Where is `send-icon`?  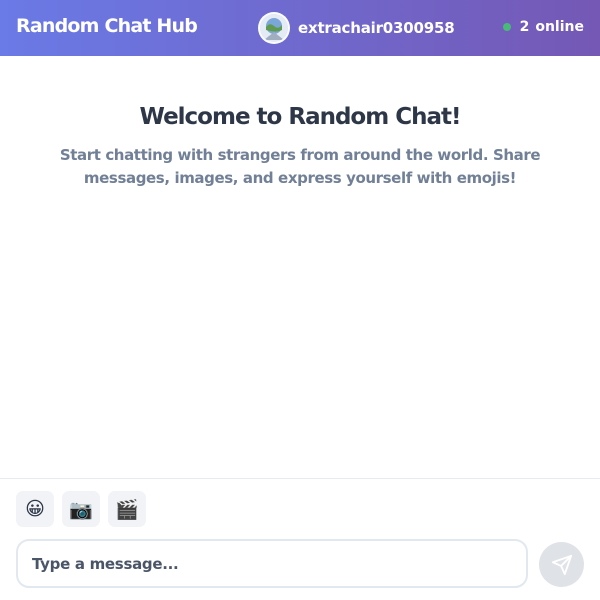 send-icon is located at coordinates (561, 564).